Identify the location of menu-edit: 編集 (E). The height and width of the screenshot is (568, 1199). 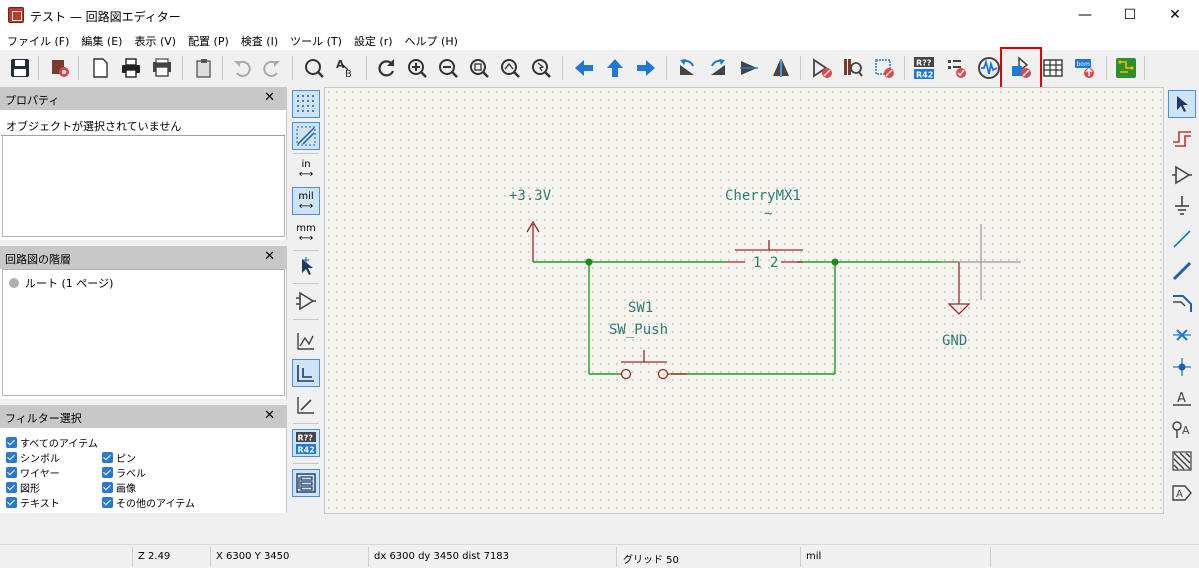
(100, 40).